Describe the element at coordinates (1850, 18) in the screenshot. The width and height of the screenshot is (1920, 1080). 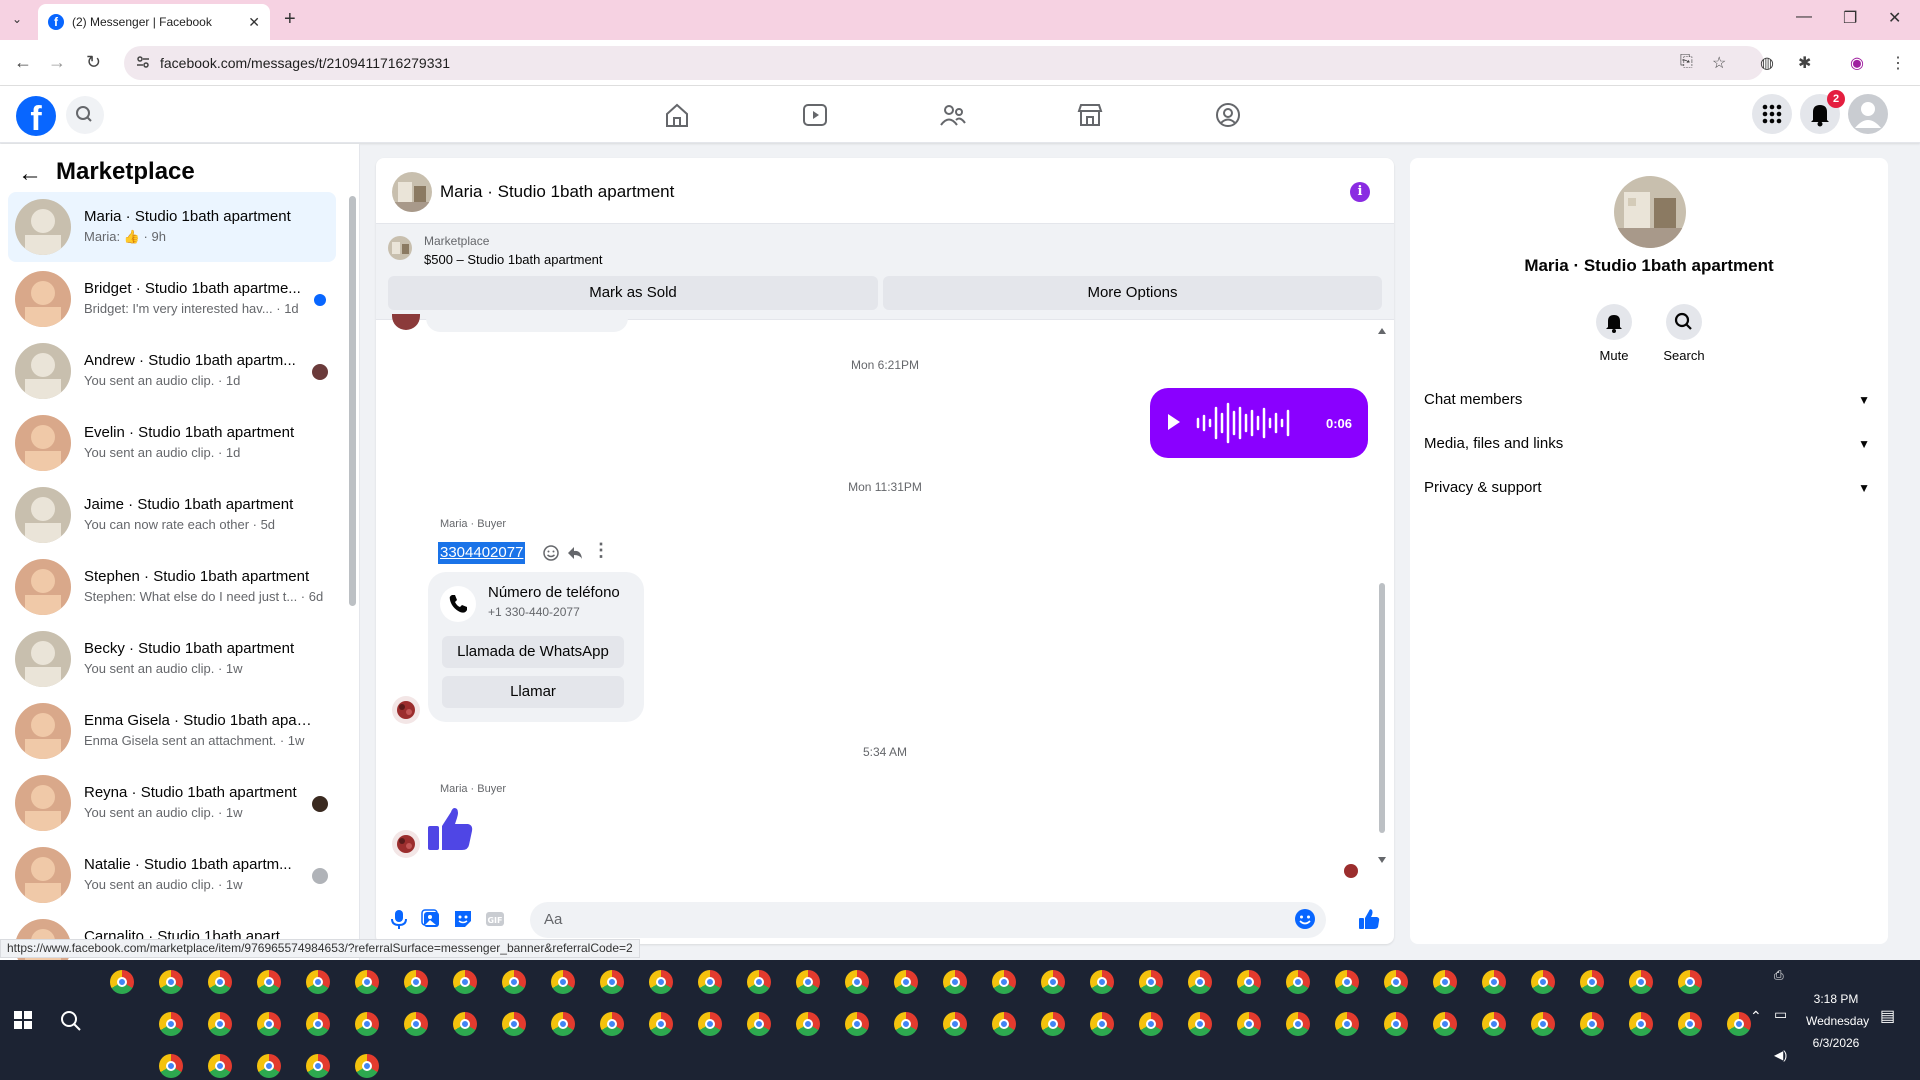
I see `restore-icon: ❐` at that location.